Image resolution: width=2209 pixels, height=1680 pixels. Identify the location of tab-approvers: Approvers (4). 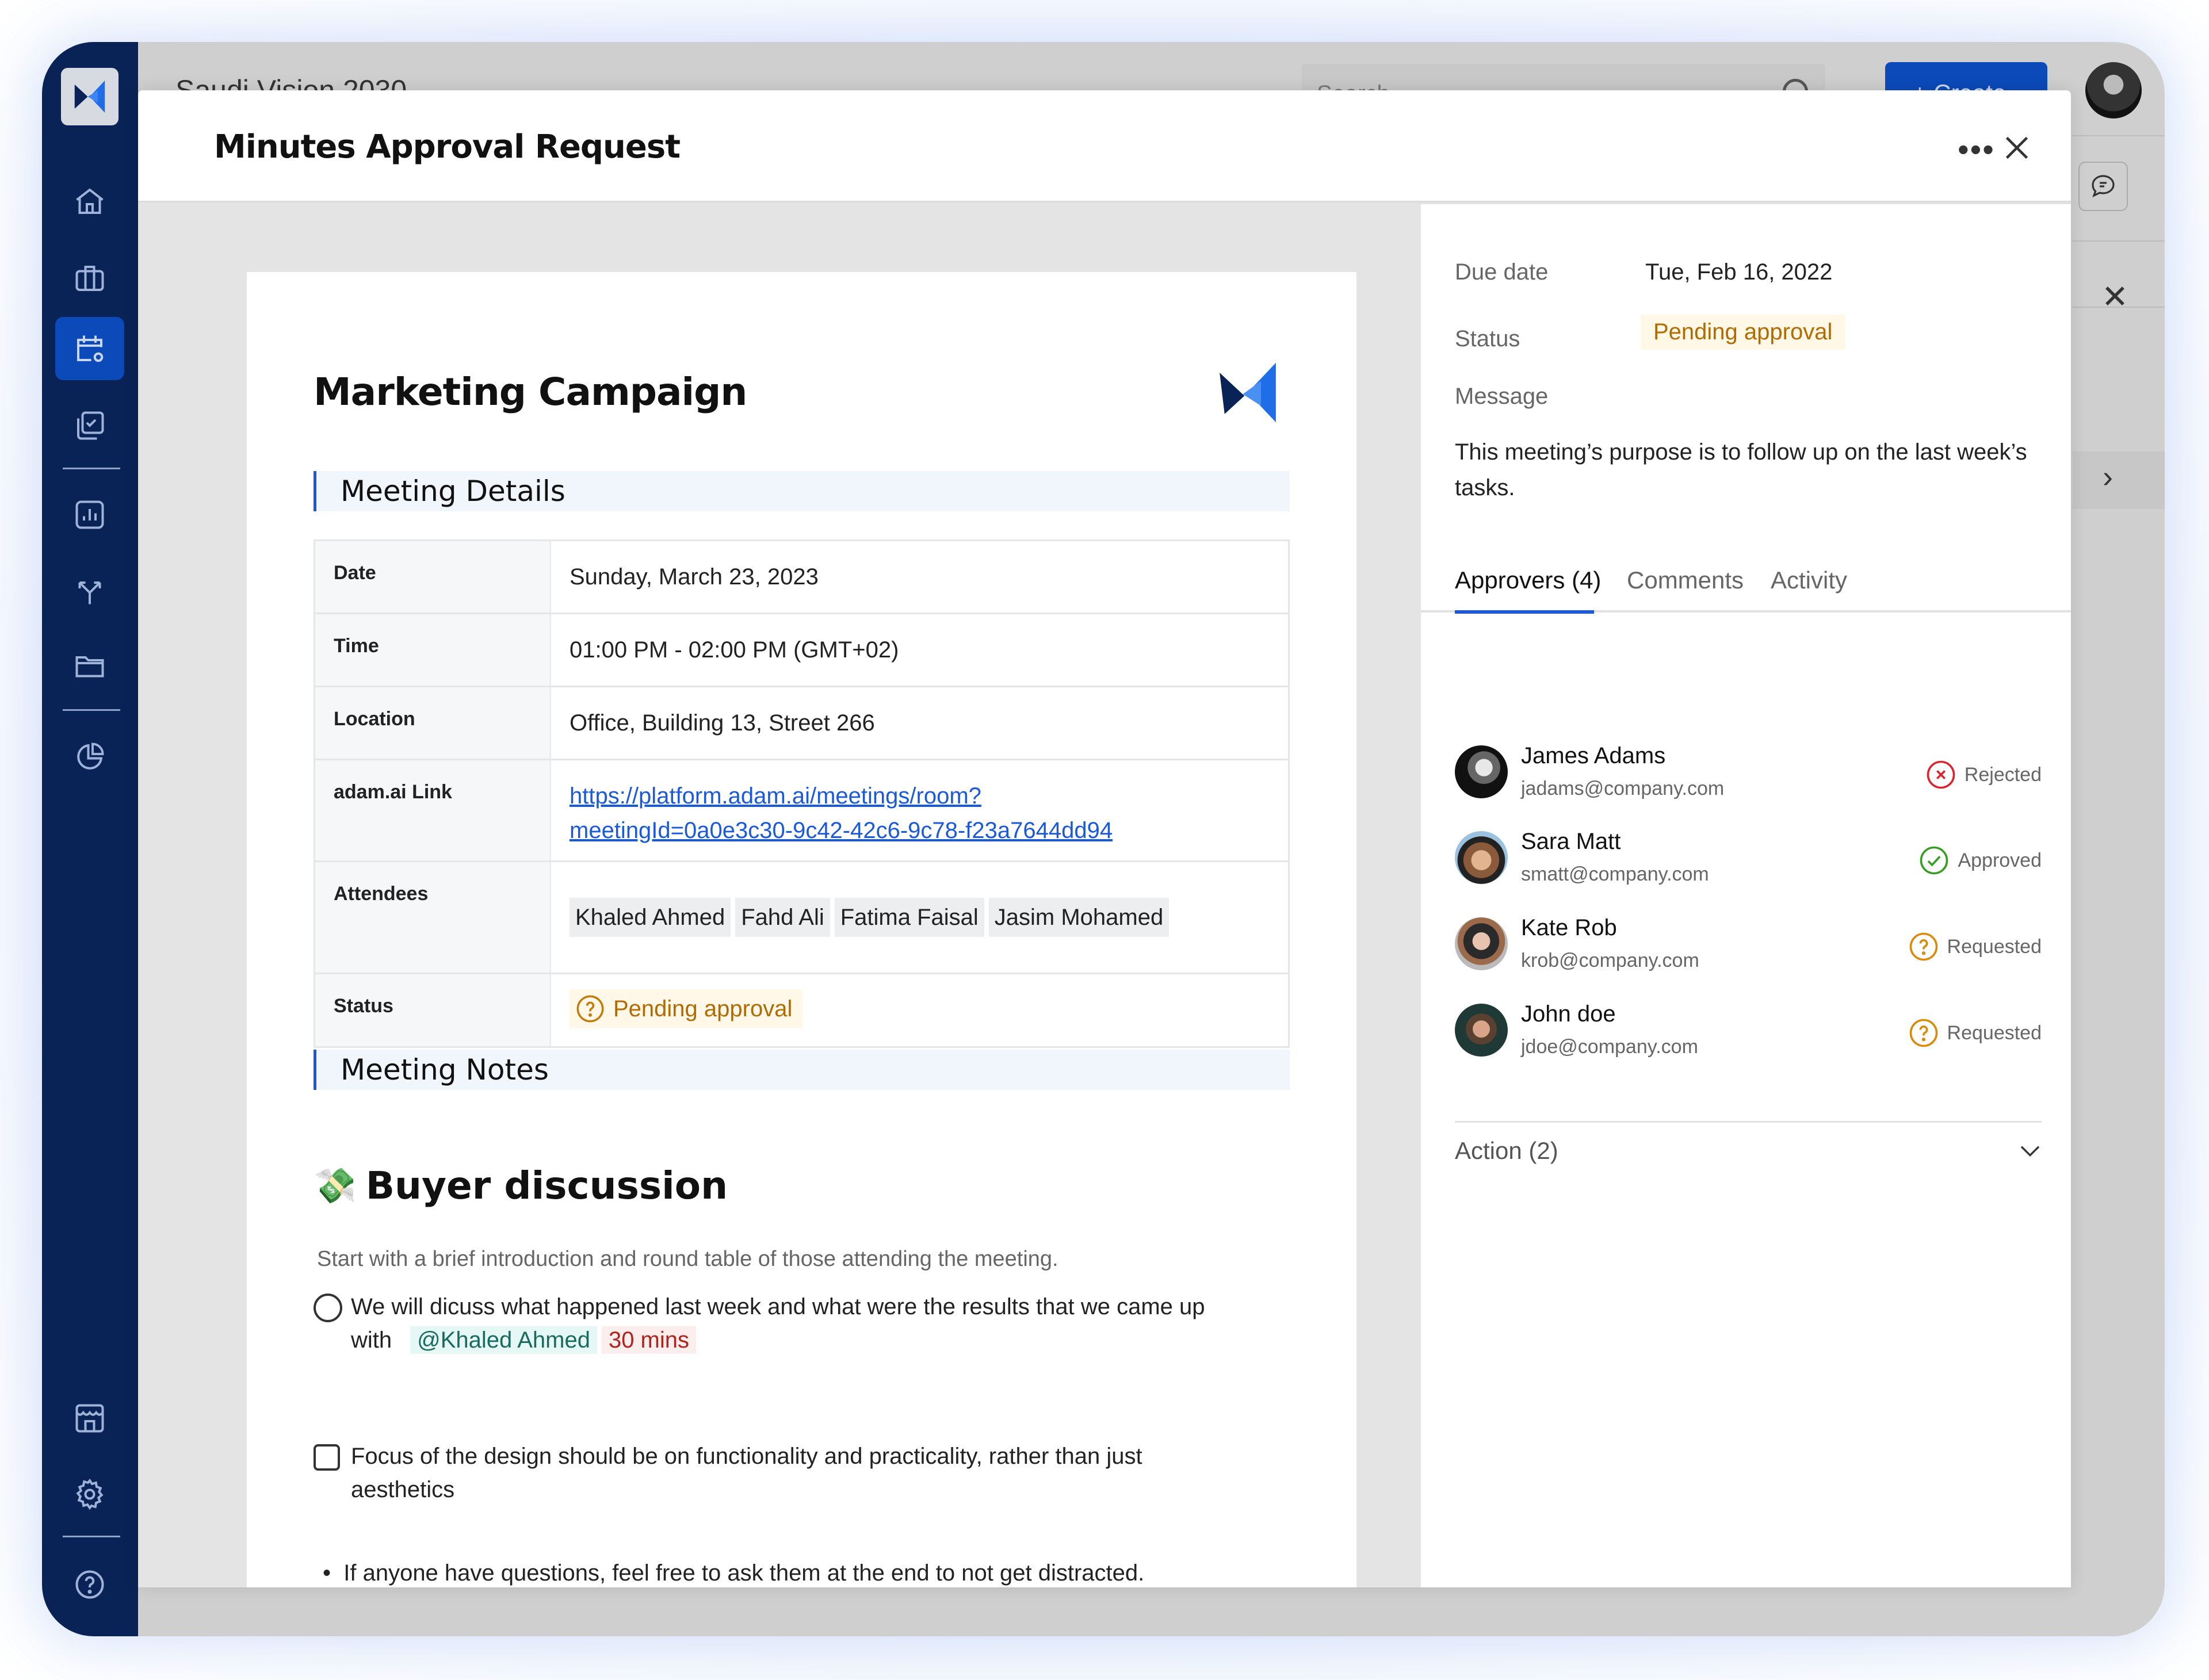
(1528, 580).